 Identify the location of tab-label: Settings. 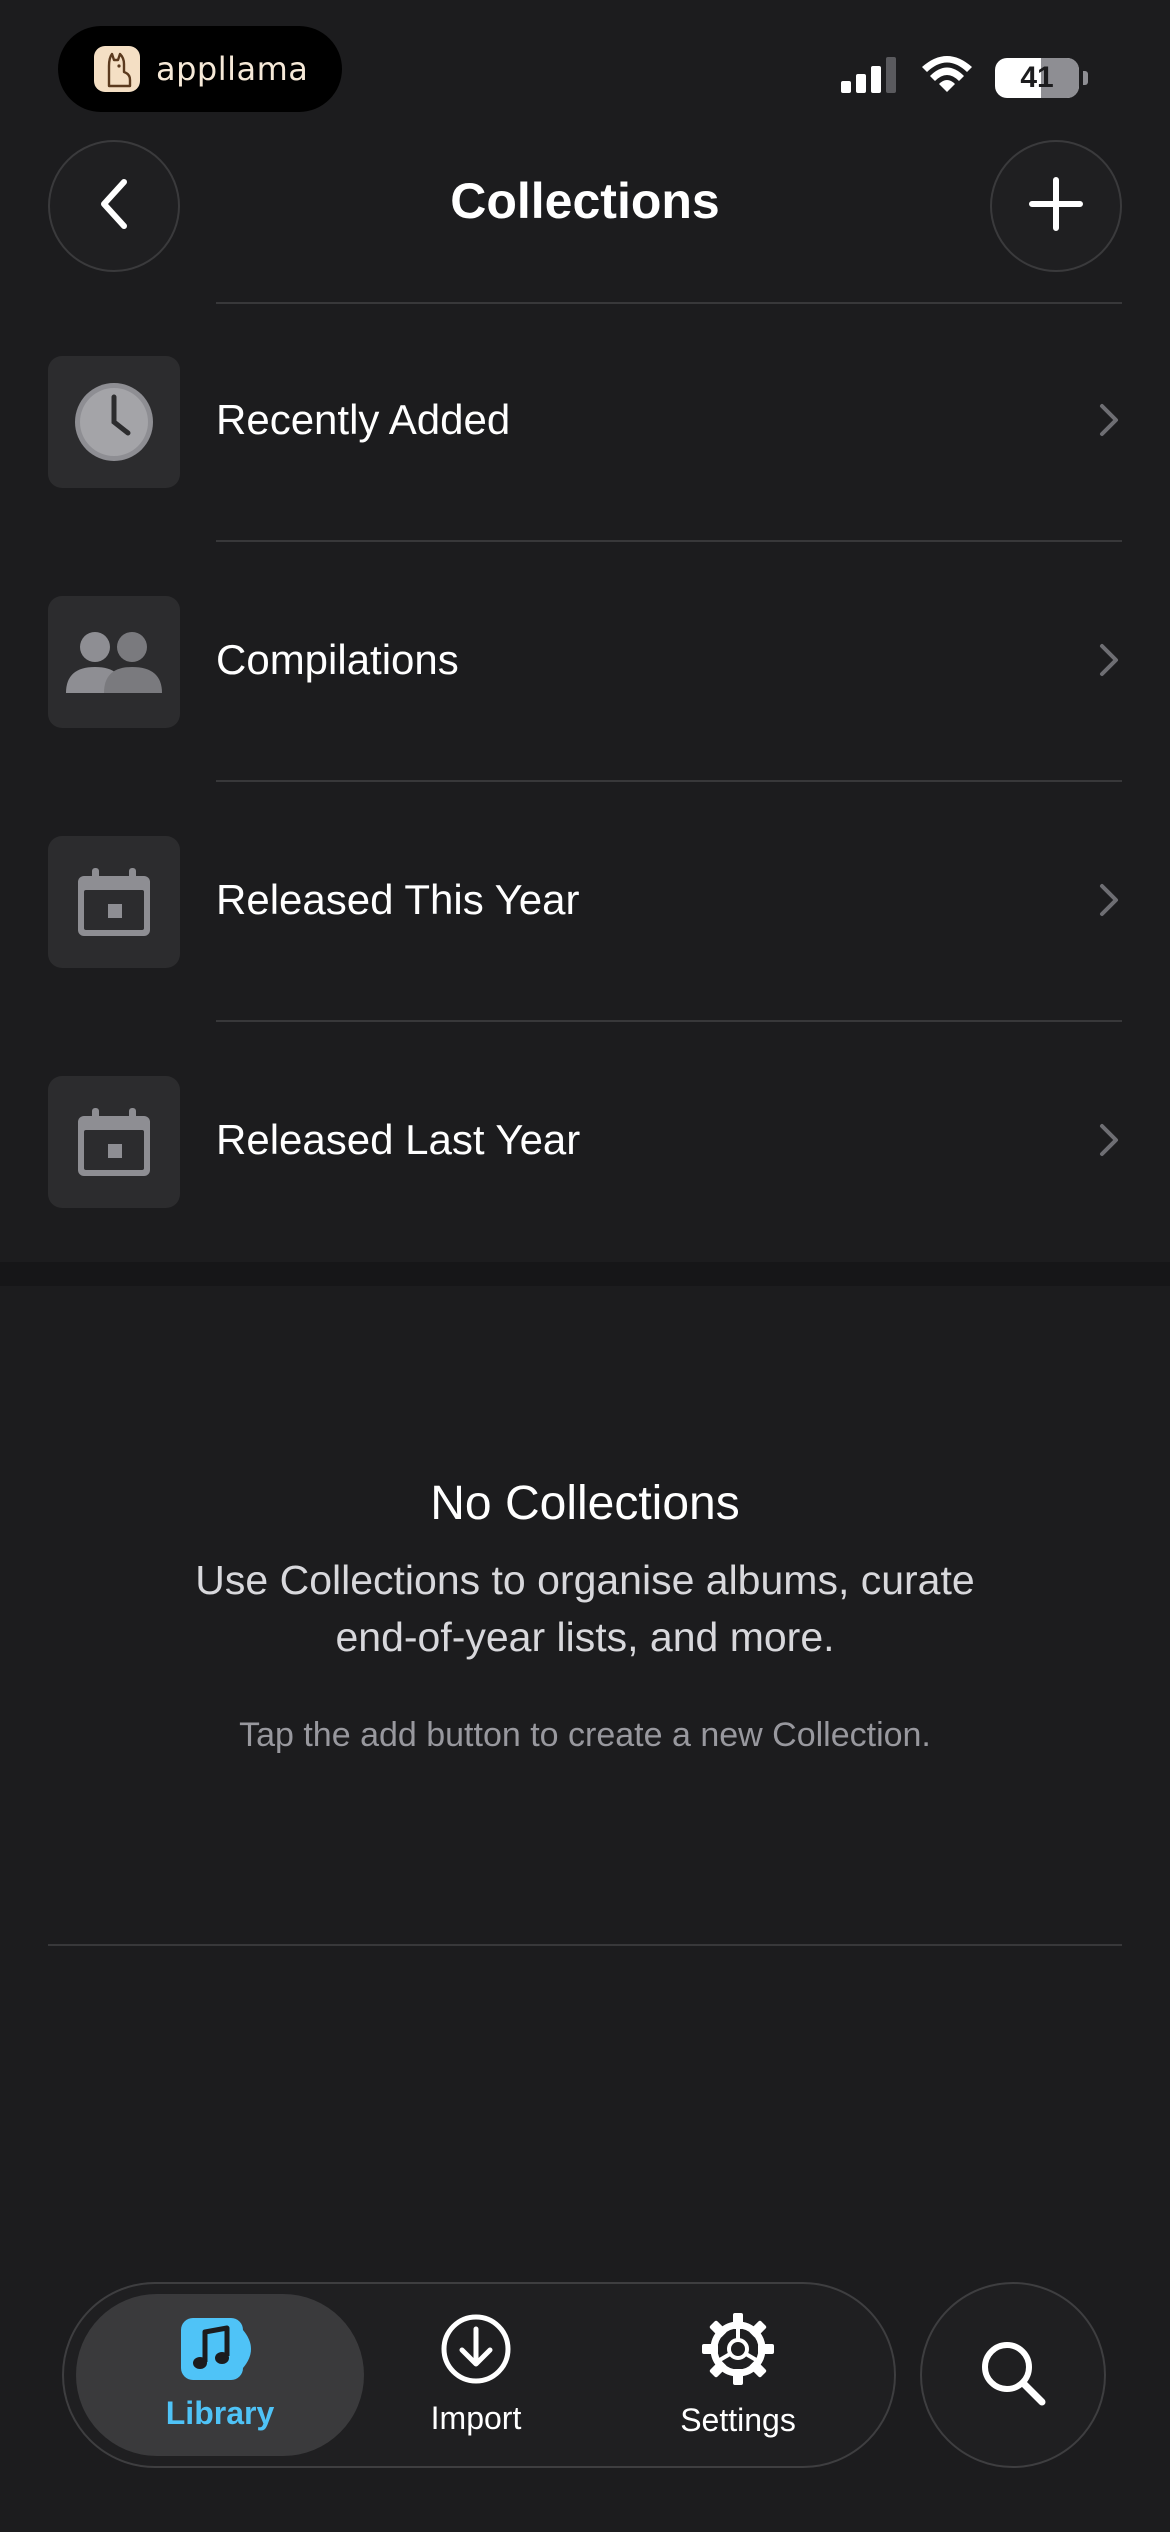
(738, 2420).